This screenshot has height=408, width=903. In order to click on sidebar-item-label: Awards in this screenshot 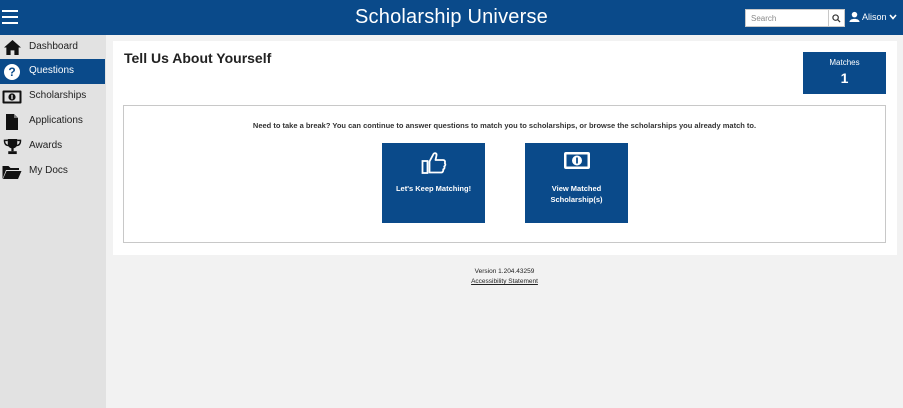, I will do `click(46, 145)`.